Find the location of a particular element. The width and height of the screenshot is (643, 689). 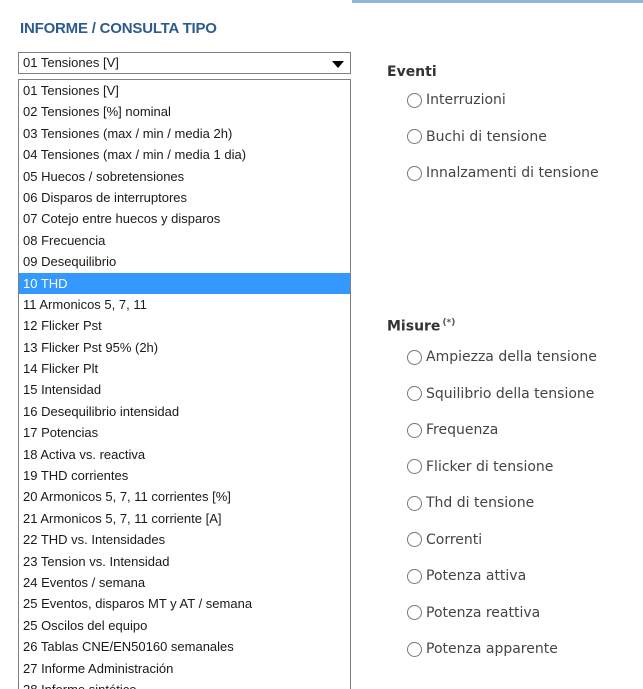

report-option: 22 THD vs. Intensidades is located at coordinates (184, 539).